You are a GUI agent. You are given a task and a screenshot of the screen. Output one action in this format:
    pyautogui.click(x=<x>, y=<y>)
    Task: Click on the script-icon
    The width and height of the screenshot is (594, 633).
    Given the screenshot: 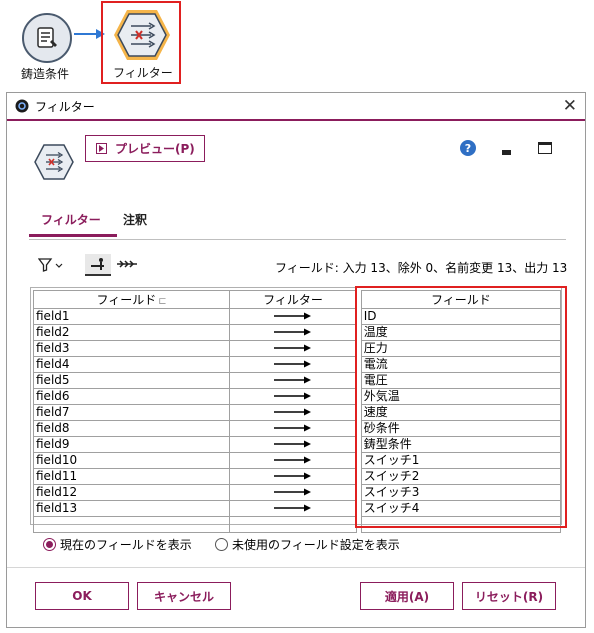 What is the action you would take?
    pyautogui.click(x=47, y=37)
    